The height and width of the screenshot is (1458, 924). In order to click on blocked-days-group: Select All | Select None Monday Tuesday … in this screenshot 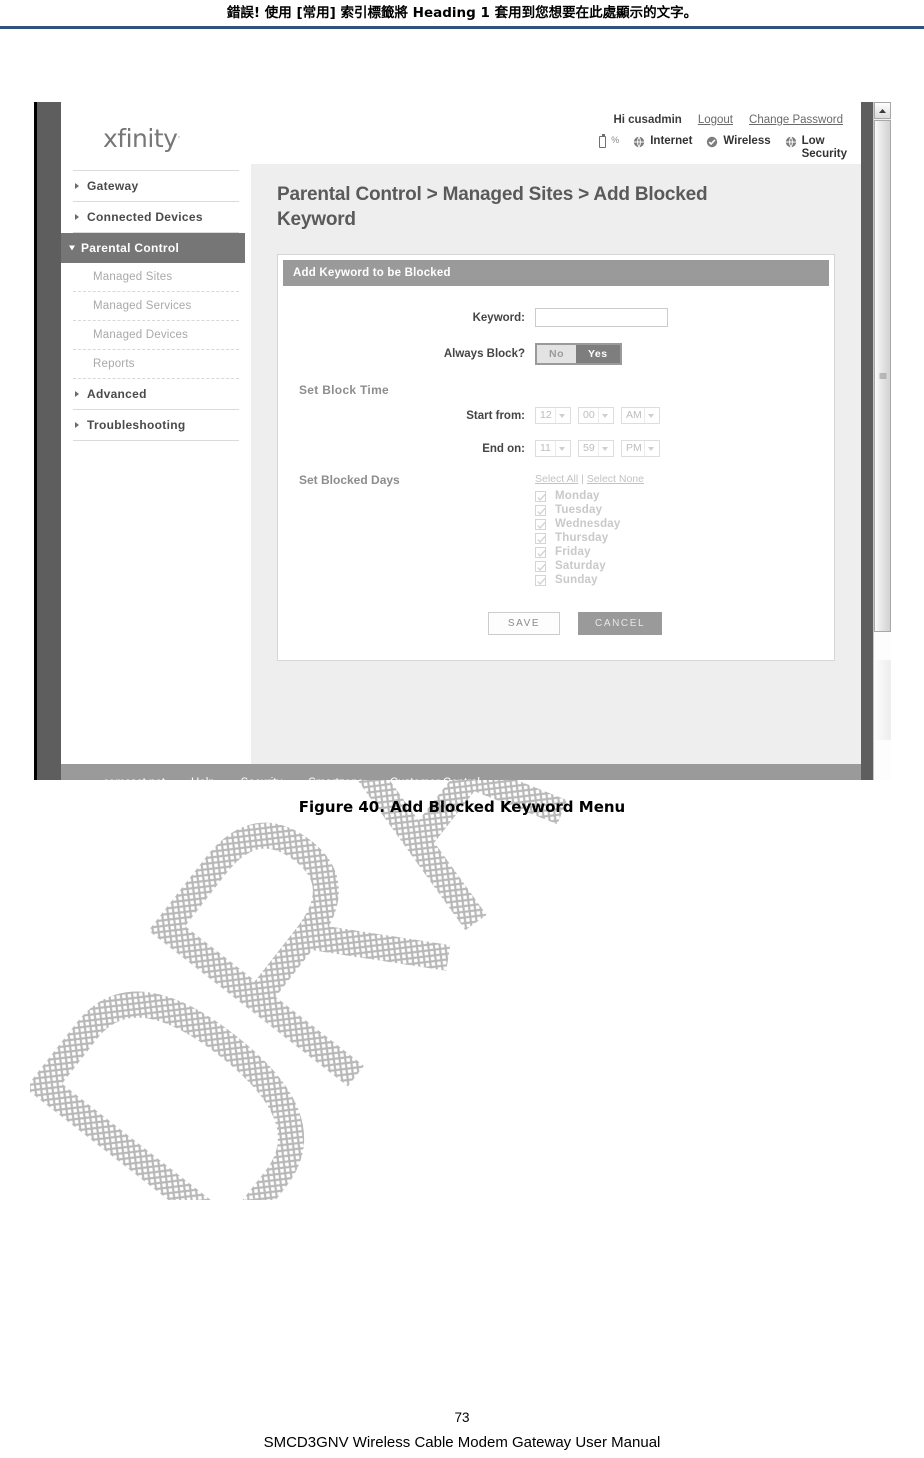, I will do `click(589, 530)`.